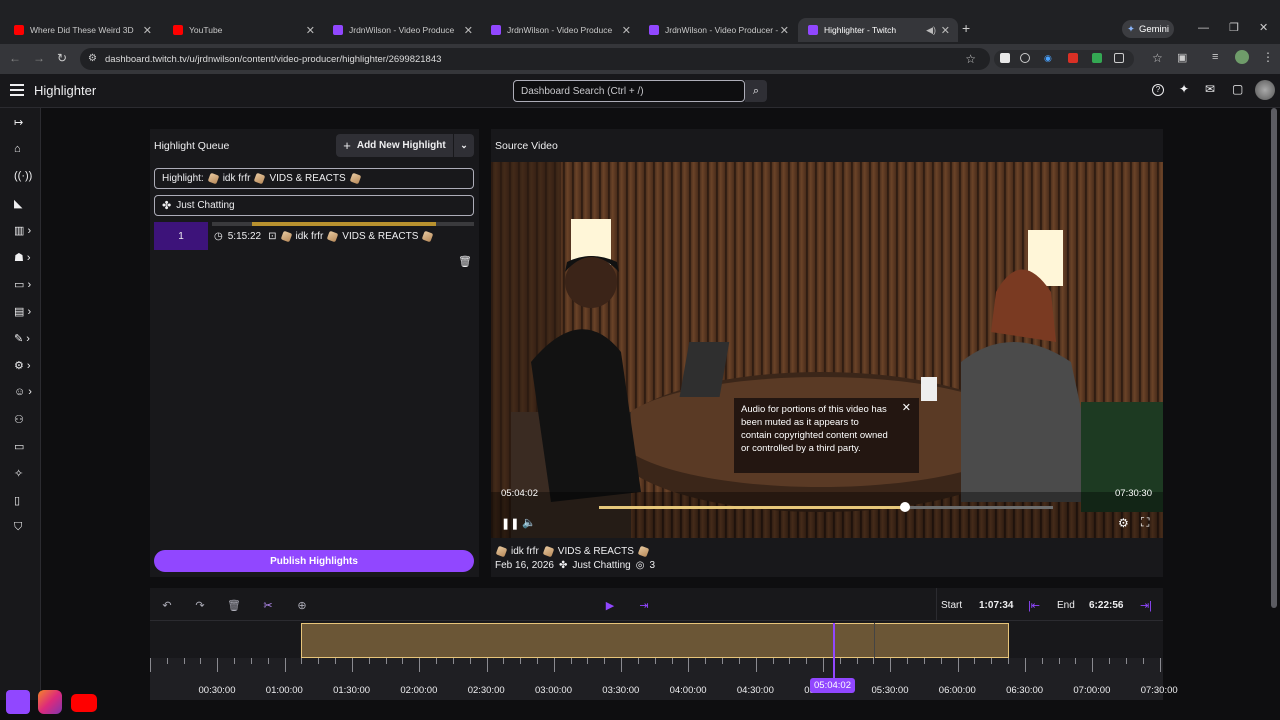 The height and width of the screenshot is (720, 1280). I want to click on seek-bar-fill, so click(752, 507).